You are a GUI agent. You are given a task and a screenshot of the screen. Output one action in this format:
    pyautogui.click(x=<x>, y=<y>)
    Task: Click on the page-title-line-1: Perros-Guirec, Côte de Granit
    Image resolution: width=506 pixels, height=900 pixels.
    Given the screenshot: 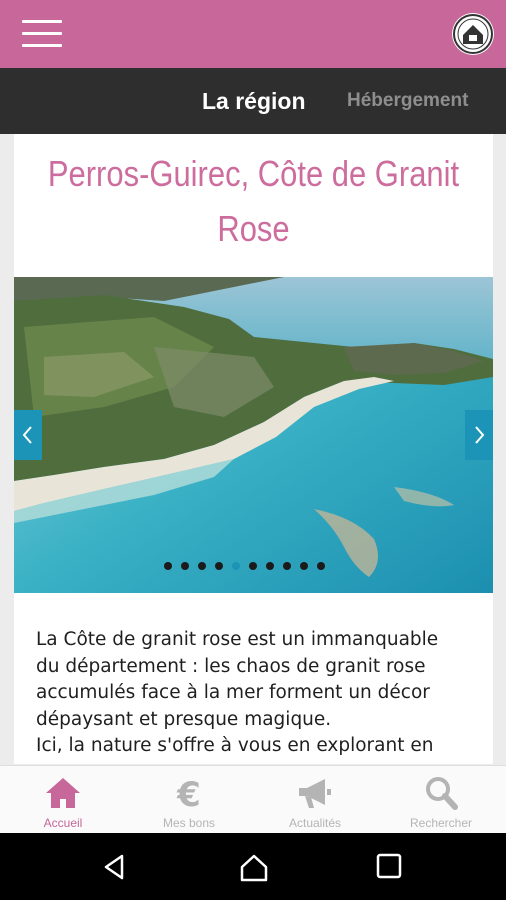 What is the action you would take?
    pyautogui.click(x=253, y=173)
    